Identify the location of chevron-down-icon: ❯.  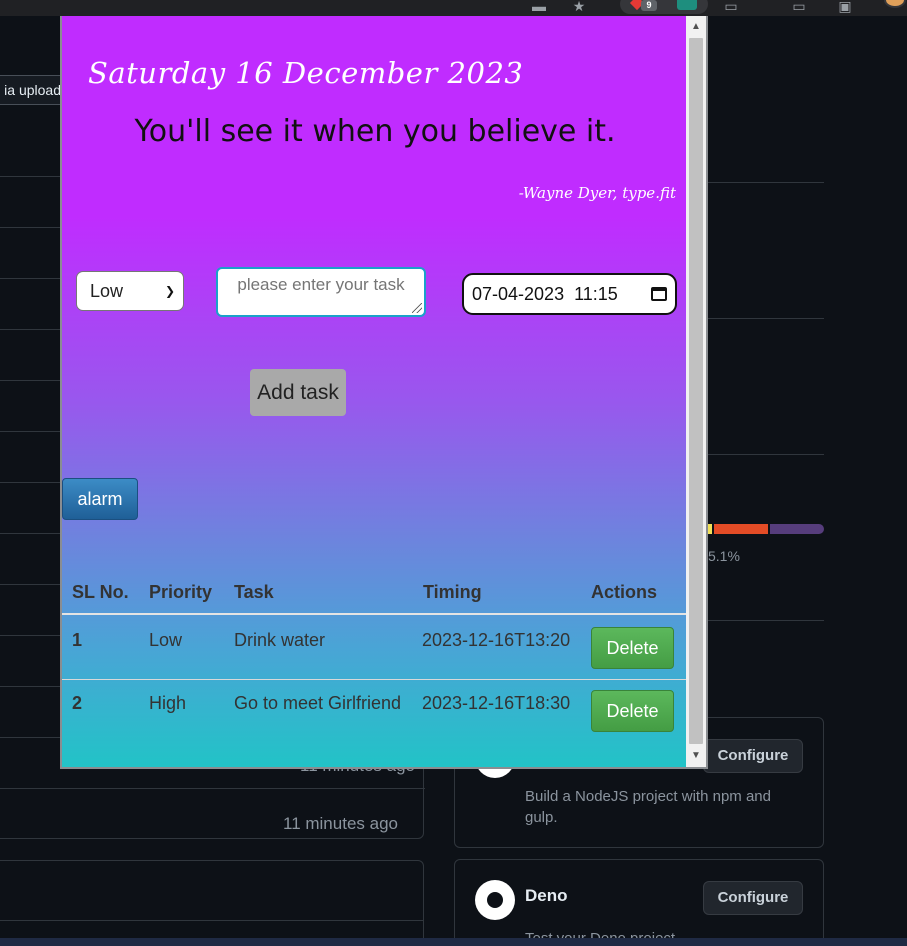
(169, 291).